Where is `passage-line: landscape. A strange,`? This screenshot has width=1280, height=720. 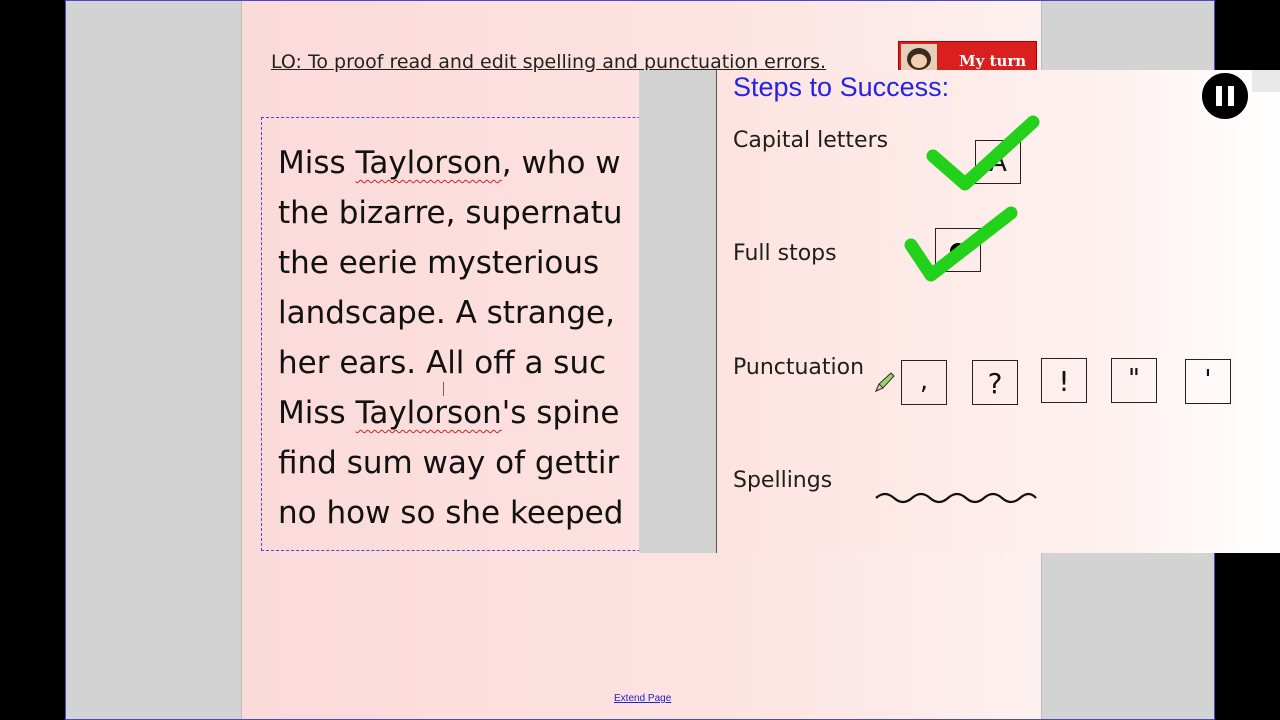 passage-line: landscape. A strange, is located at coordinates (446, 313).